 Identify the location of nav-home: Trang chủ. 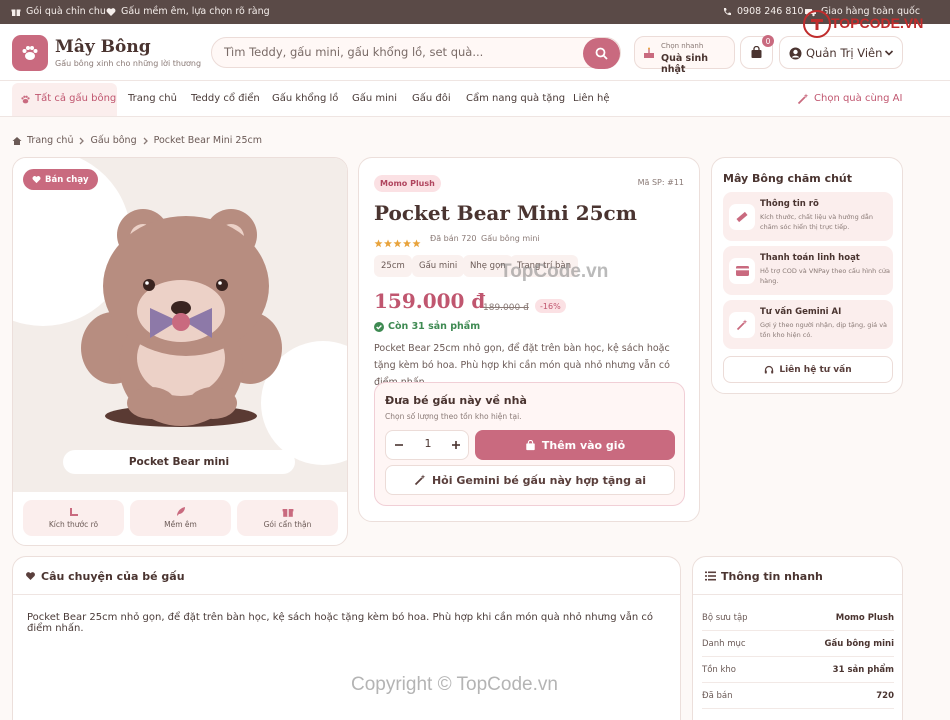
(152, 98).